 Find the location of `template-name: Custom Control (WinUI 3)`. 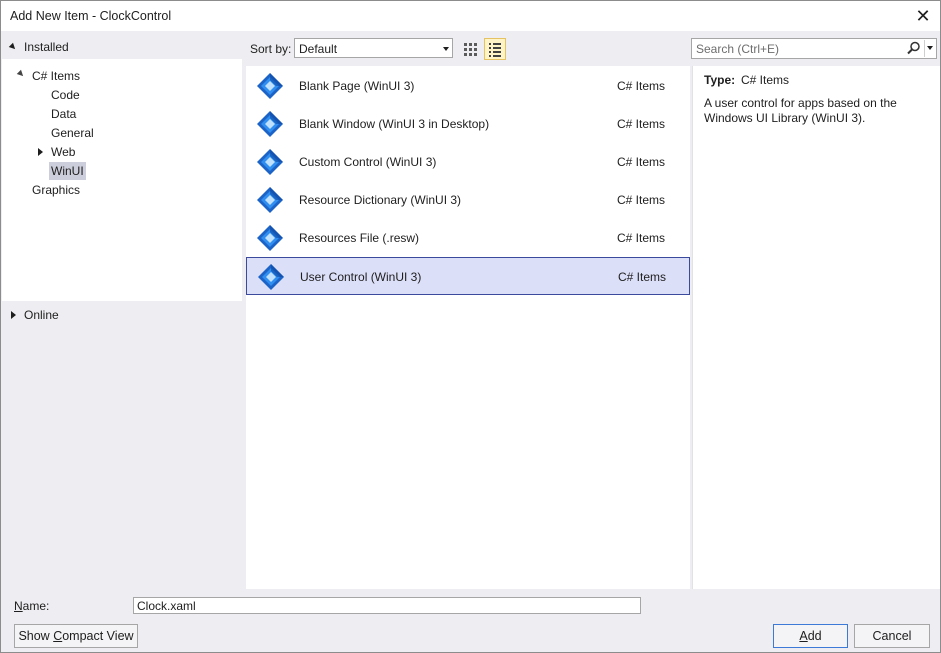

template-name: Custom Control (WinUI 3) is located at coordinates (368, 162).